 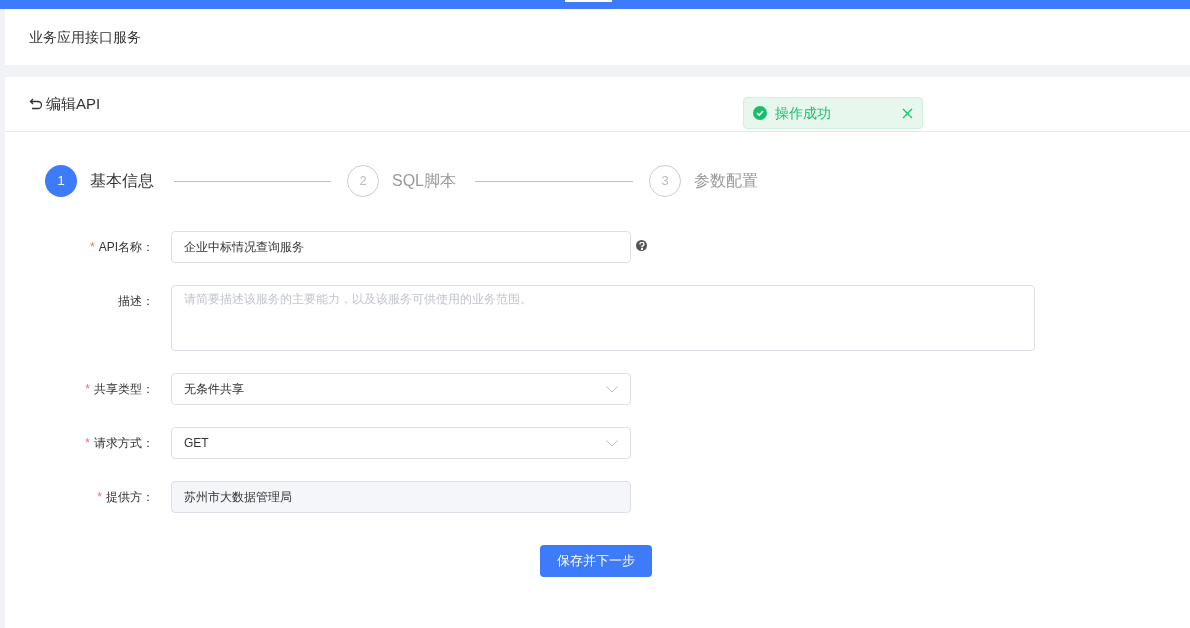 I want to click on readonly-field: 苏州市大数据管理局, so click(x=401, y=497).